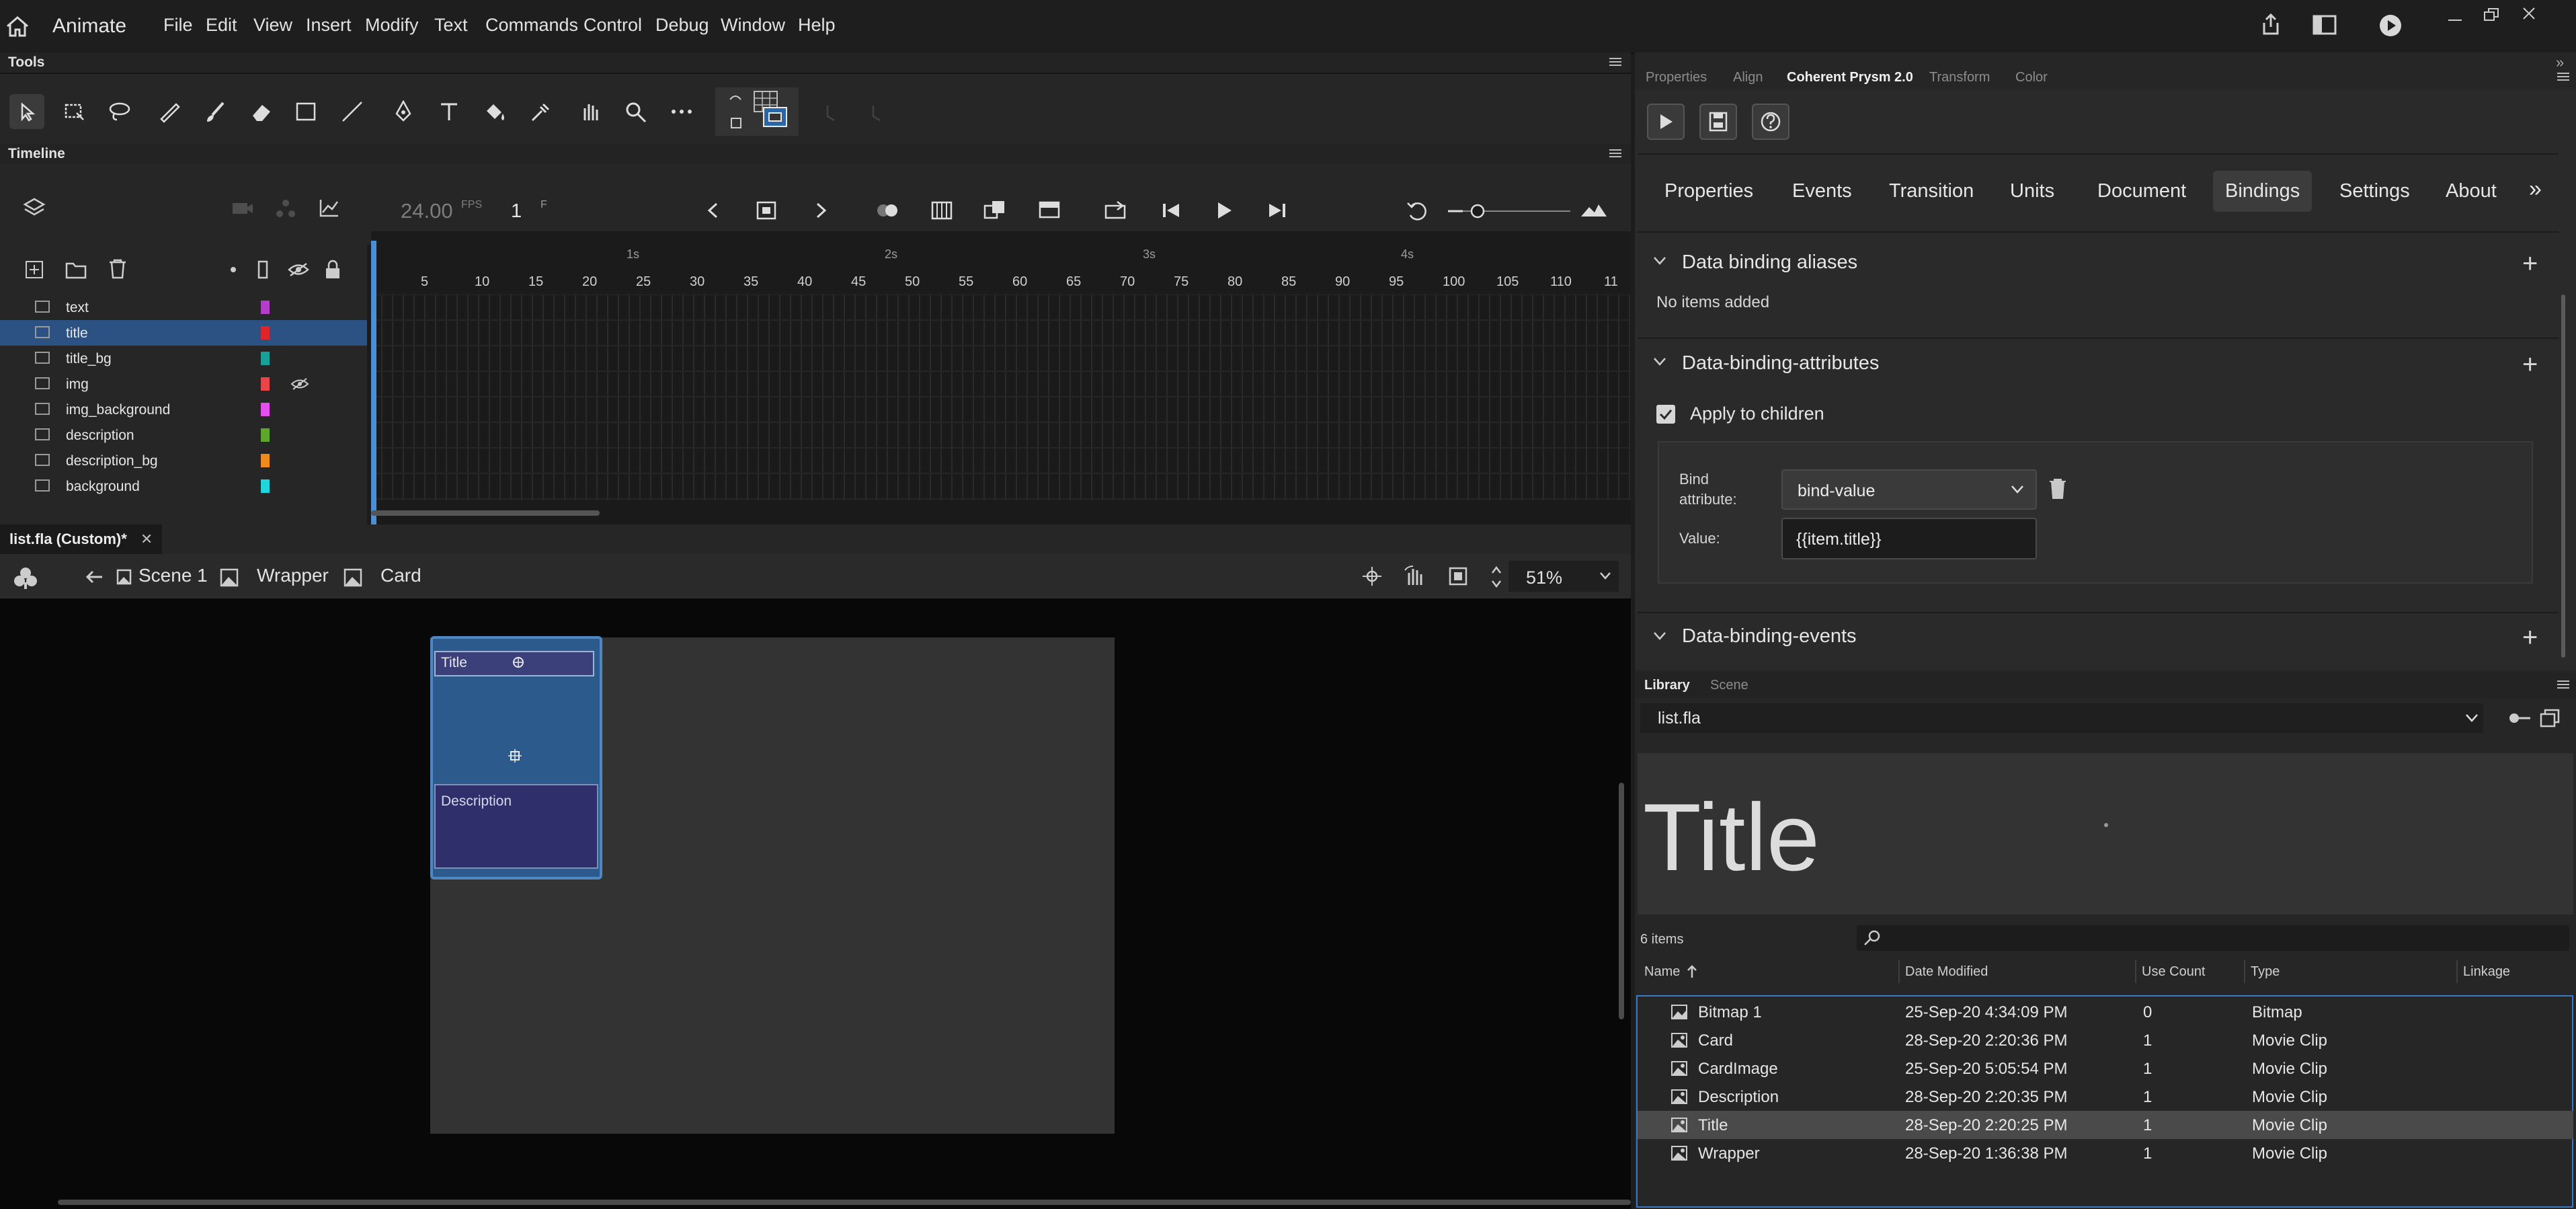  What do you see at coordinates (2530, 263) in the screenshot?
I see `add-alias-button: +` at bounding box center [2530, 263].